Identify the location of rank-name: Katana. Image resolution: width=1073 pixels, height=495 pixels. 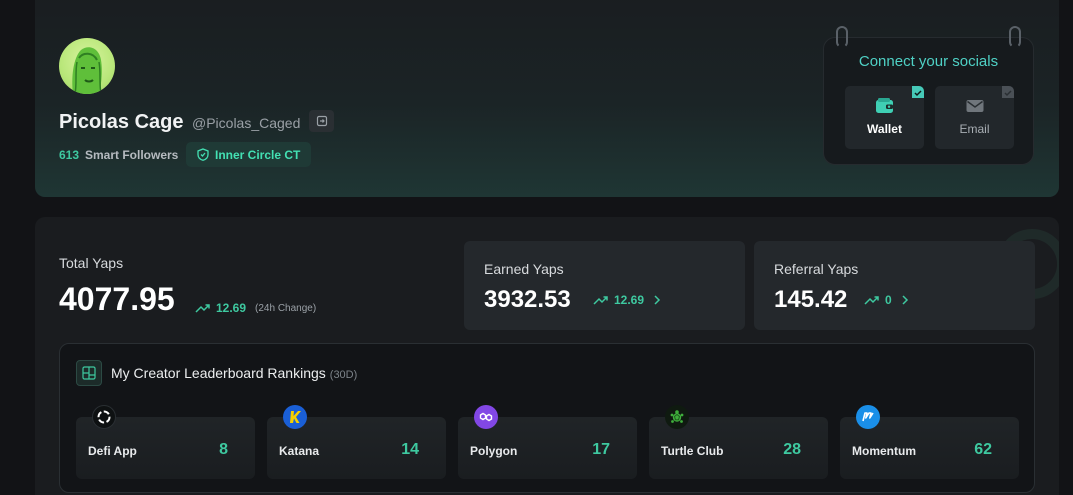
(299, 451).